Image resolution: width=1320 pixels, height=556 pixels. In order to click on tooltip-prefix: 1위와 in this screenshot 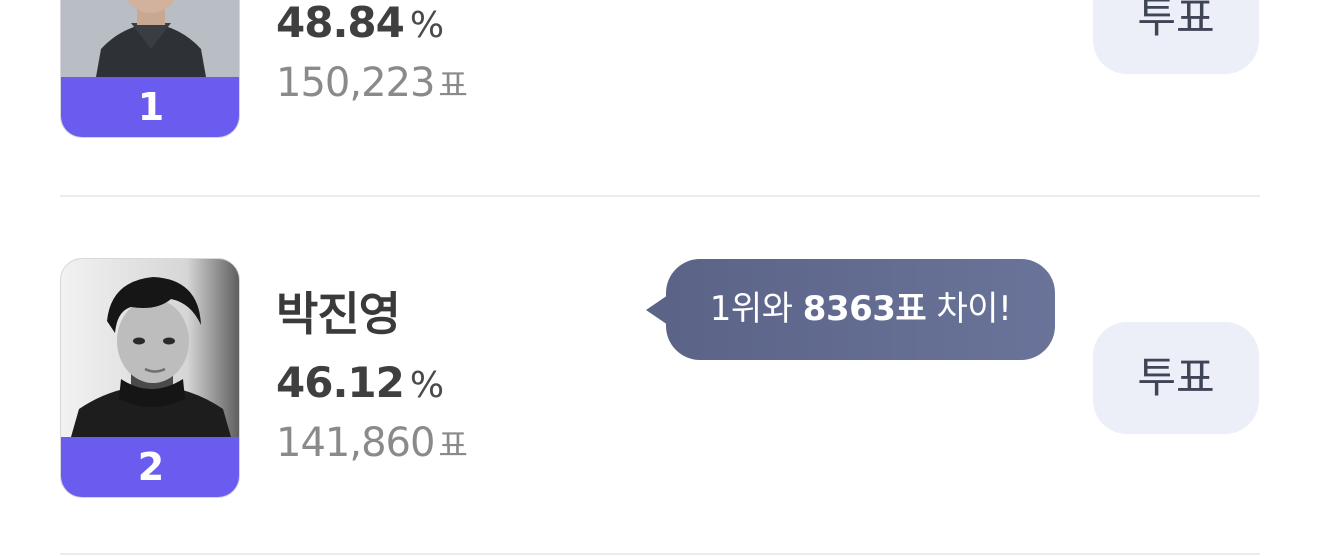, I will do `click(756, 309)`.